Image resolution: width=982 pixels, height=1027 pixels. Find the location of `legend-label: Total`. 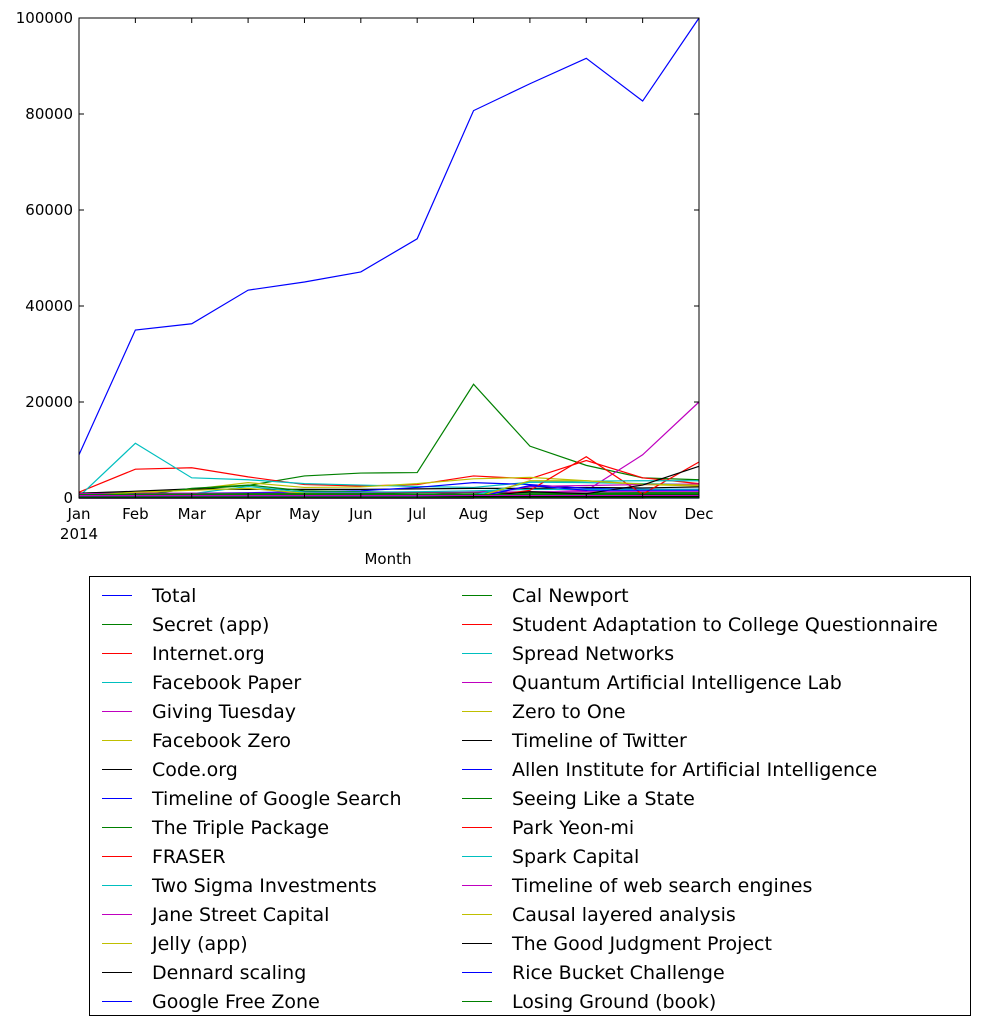

legend-label: Total is located at coordinates (174, 595).